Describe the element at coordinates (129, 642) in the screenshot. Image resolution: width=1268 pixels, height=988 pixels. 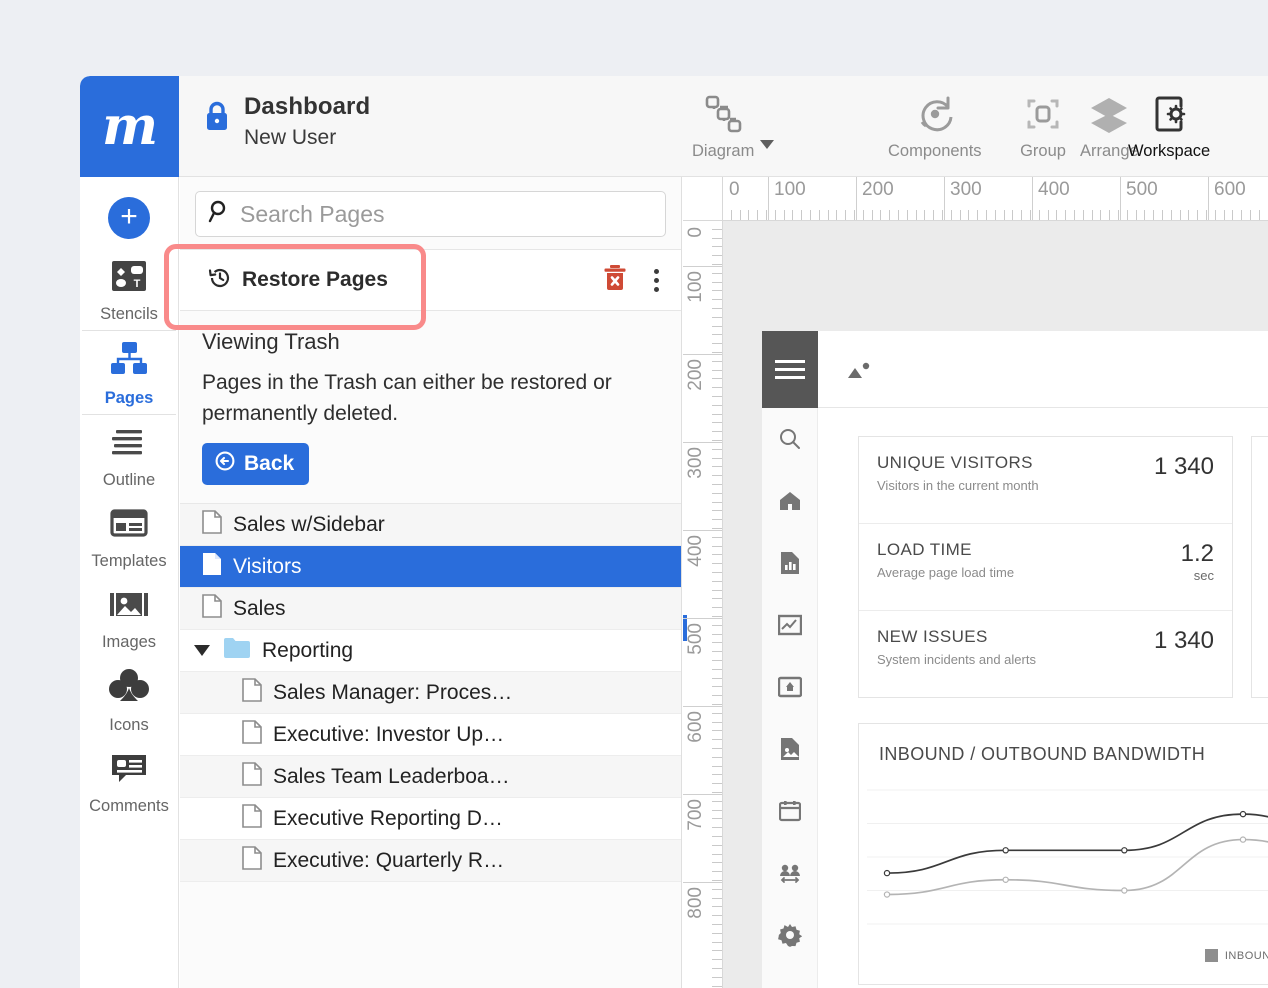
I see `sidebar-item-label: Images` at that location.